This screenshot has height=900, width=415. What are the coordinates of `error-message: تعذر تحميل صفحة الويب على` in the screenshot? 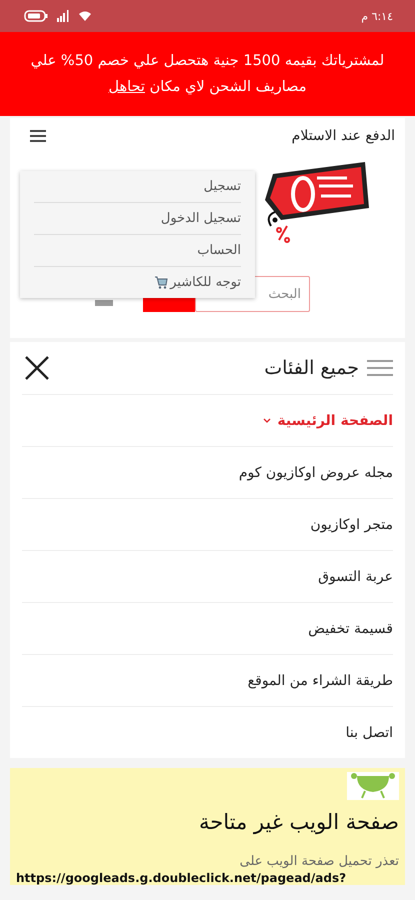 It's located at (319, 861).